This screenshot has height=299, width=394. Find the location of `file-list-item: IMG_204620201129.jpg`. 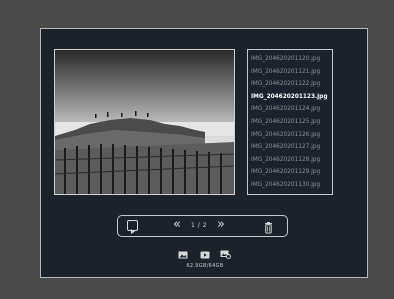

file-list-item: IMG_204620201129.jpg is located at coordinates (290, 172).